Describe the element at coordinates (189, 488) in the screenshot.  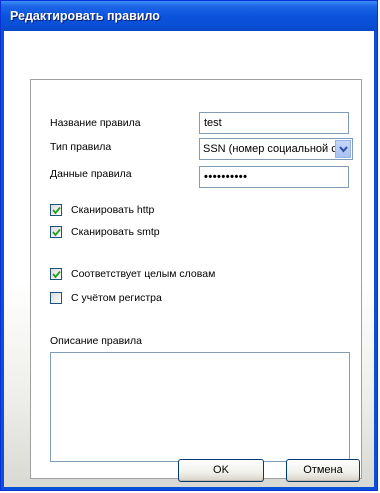
I see `window-frame-bottom` at that location.